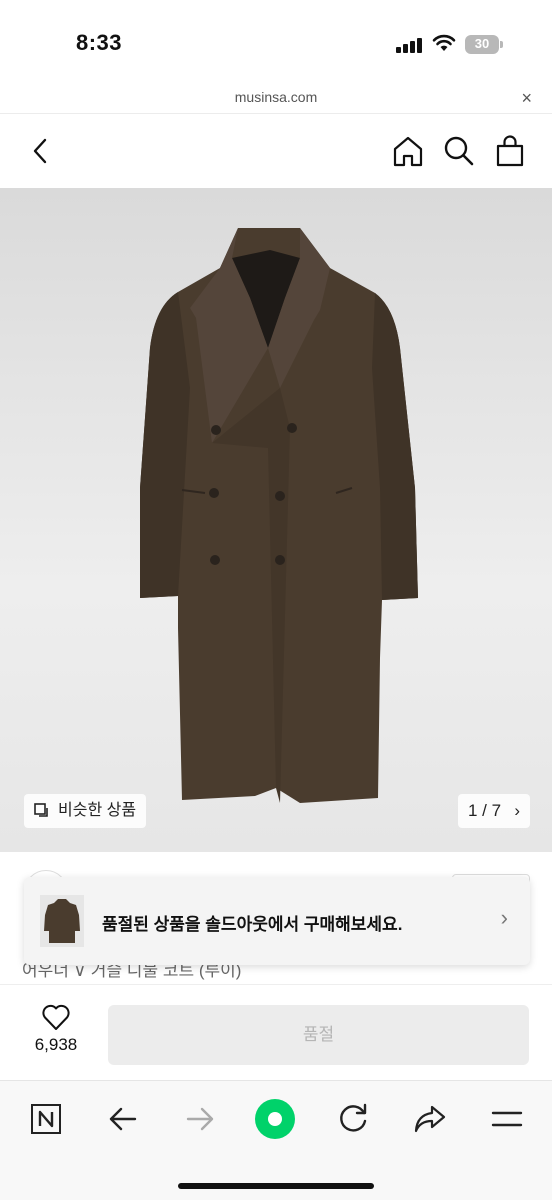 The image size is (552, 1200). I want to click on status-bar: 8:33 30, so click(276, 43).